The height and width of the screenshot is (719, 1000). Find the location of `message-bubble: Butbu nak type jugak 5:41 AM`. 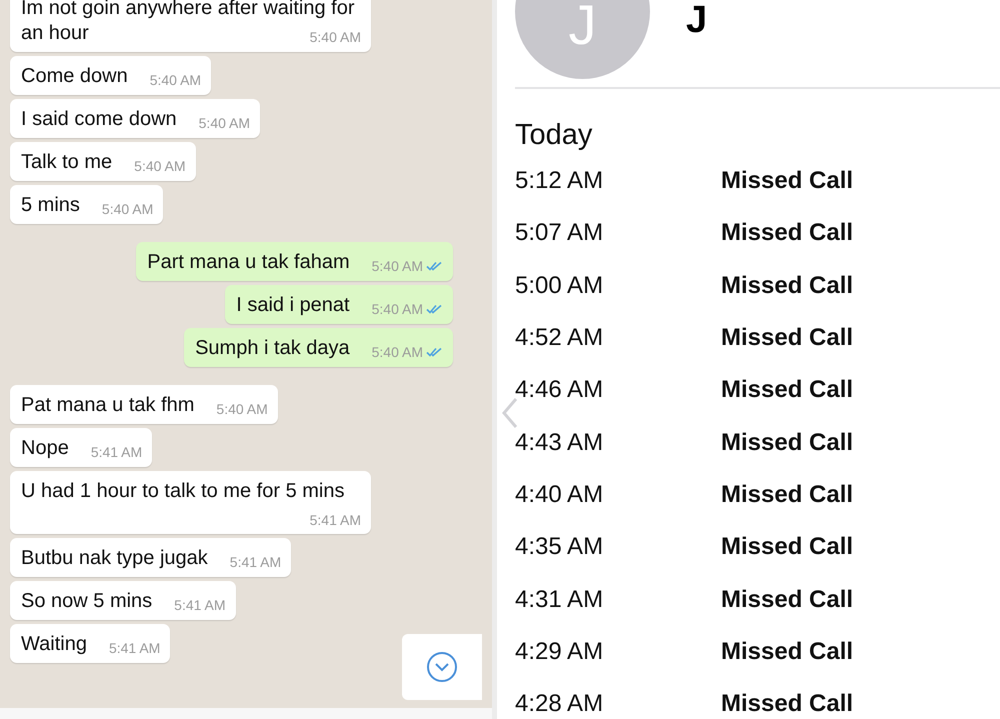

message-bubble: Butbu nak type jugak 5:41 AM is located at coordinates (151, 557).